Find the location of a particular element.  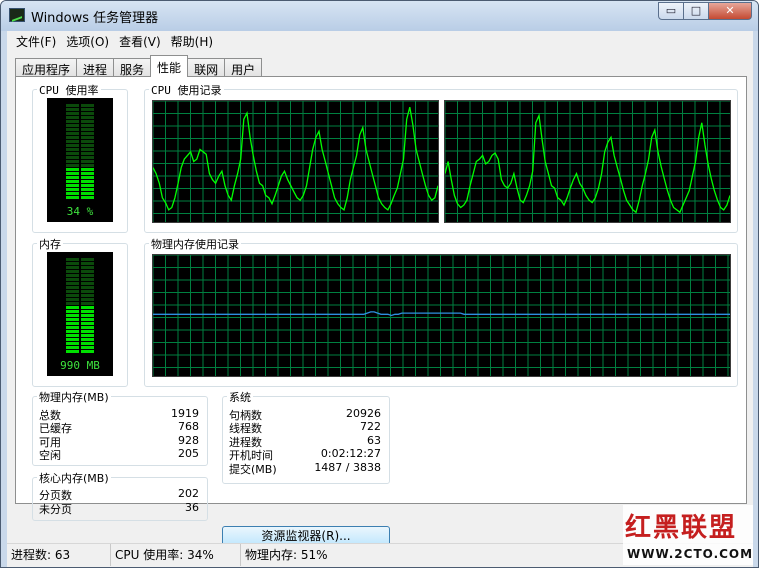

stat-row: 未分页 36 is located at coordinates (119, 508).